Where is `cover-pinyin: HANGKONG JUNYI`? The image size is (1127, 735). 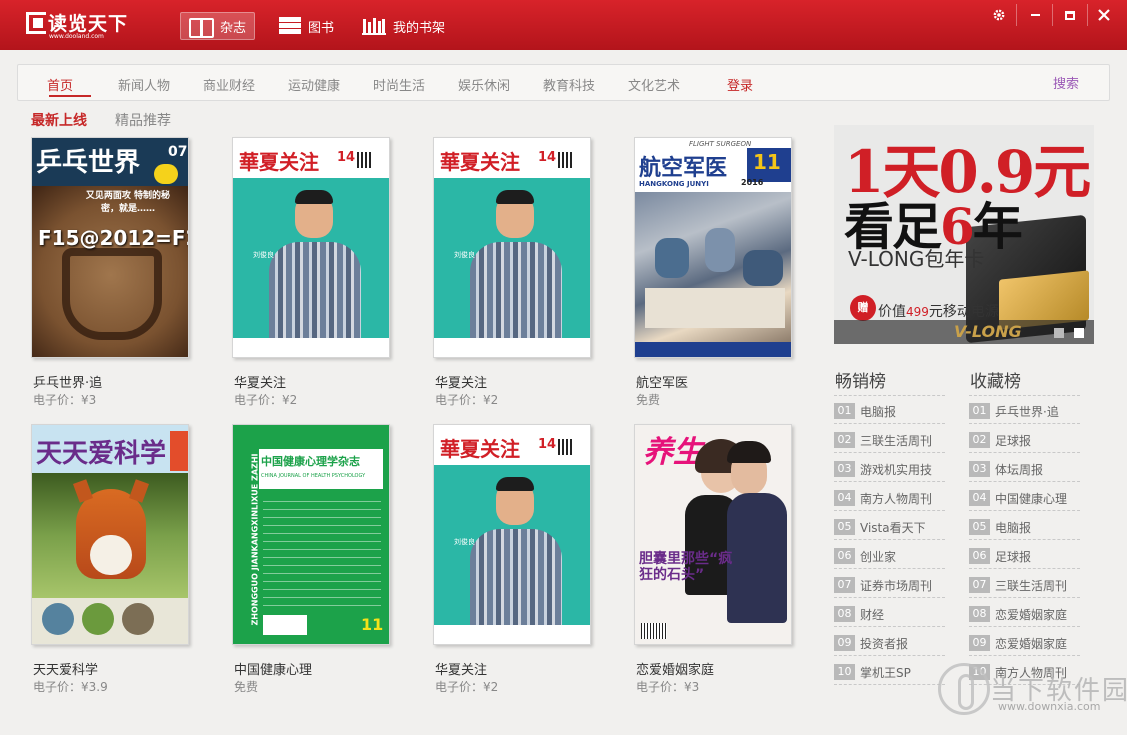 cover-pinyin: HANGKONG JUNYI is located at coordinates (674, 184).